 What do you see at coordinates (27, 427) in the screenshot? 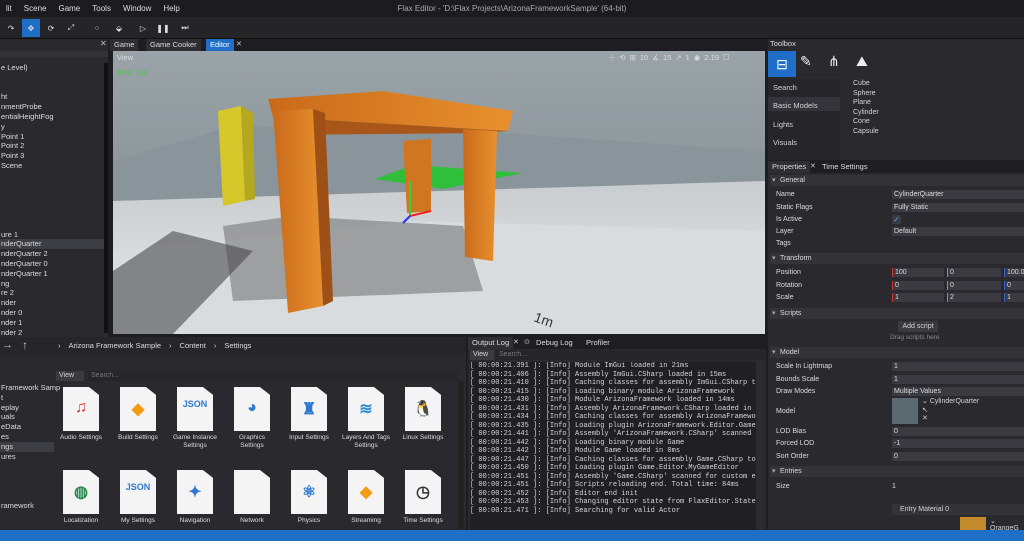
I see `content-tree-item: eData` at bounding box center [27, 427].